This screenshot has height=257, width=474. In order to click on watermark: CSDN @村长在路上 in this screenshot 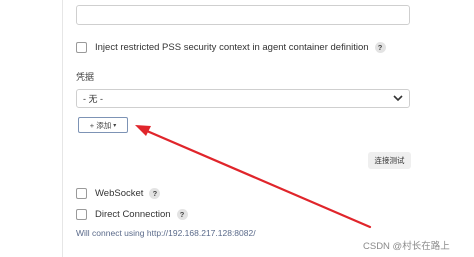, I will do `click(406, 246)`.